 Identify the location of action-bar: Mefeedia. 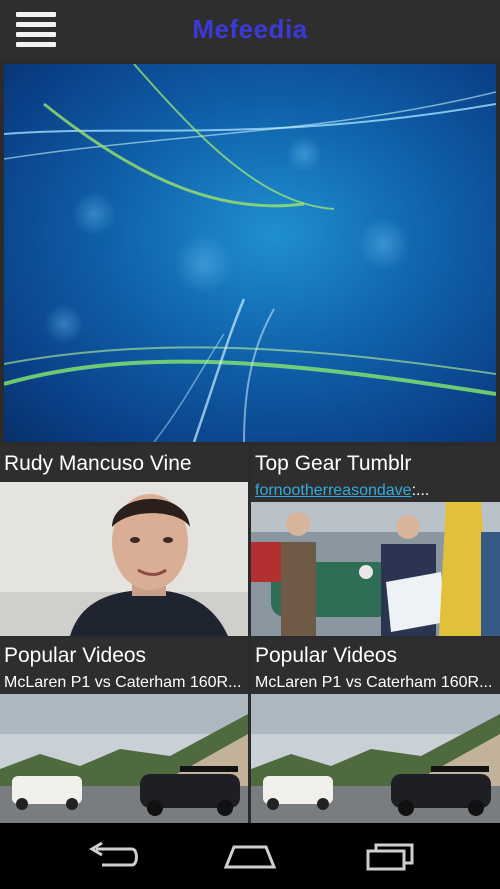
(250, 30).